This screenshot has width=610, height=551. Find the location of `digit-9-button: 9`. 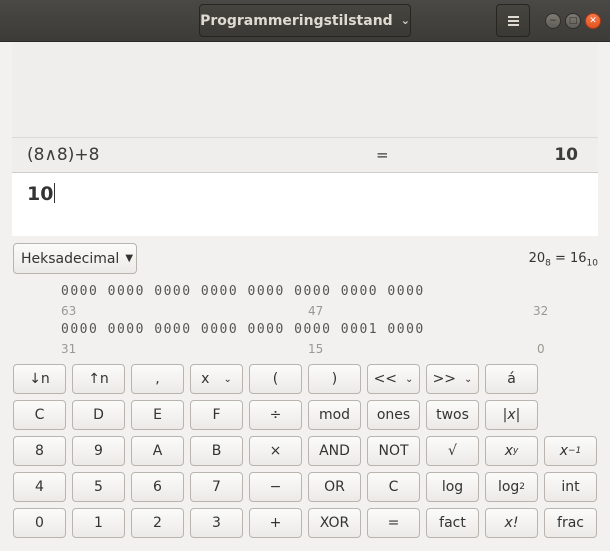

digit-9-button: 9 is located at coordinates (98, 451).